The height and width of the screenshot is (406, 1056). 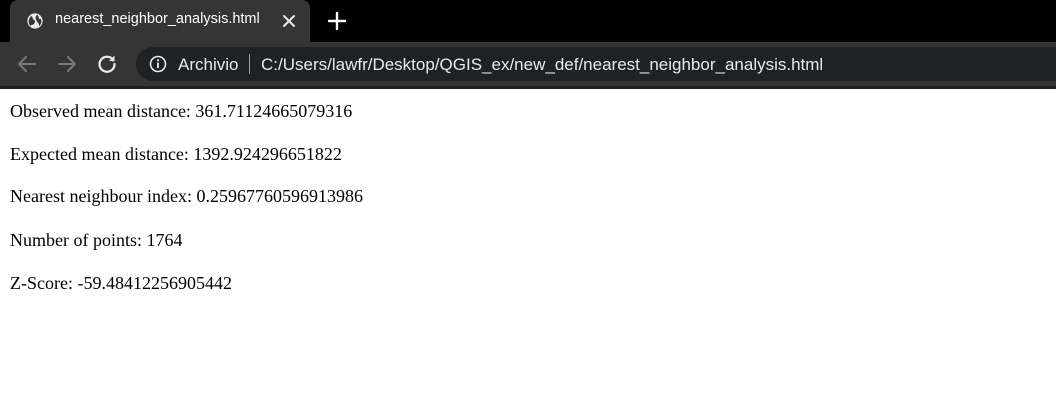 What do you see at coordinates (35, 21) in the screenshot?
I see `globe-icon` at bounding box center [35, 21].